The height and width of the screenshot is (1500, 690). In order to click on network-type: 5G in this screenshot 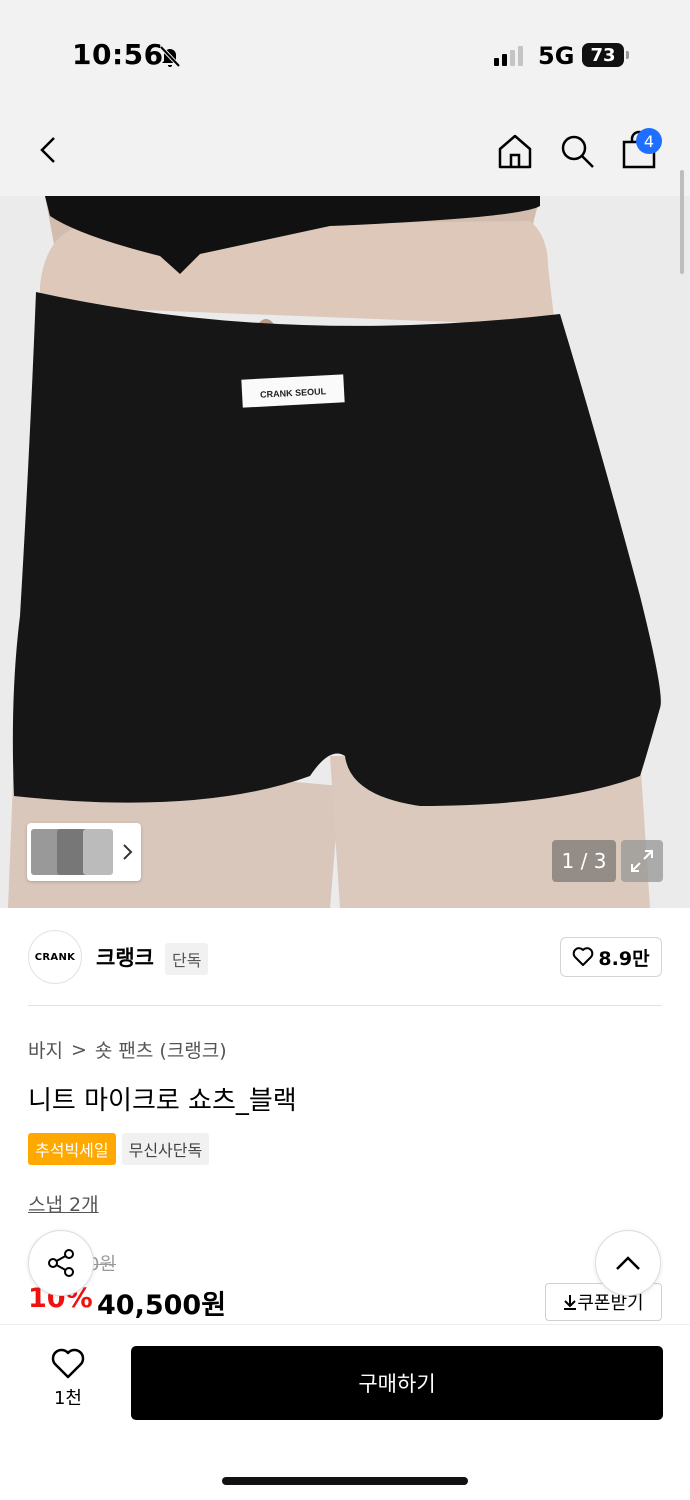, I will do `click(556, 56)`.